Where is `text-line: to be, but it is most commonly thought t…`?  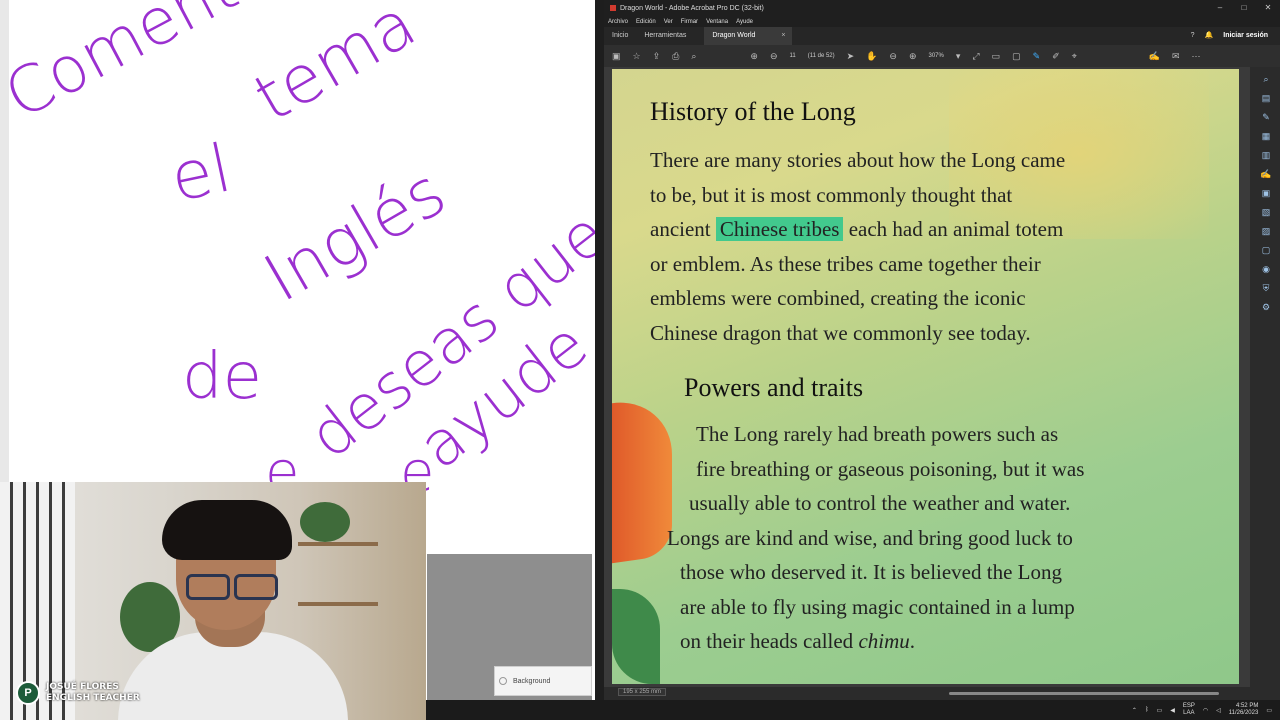 text-line: to be, but it is most commonly thought t… is located at coordinates (831, 194).